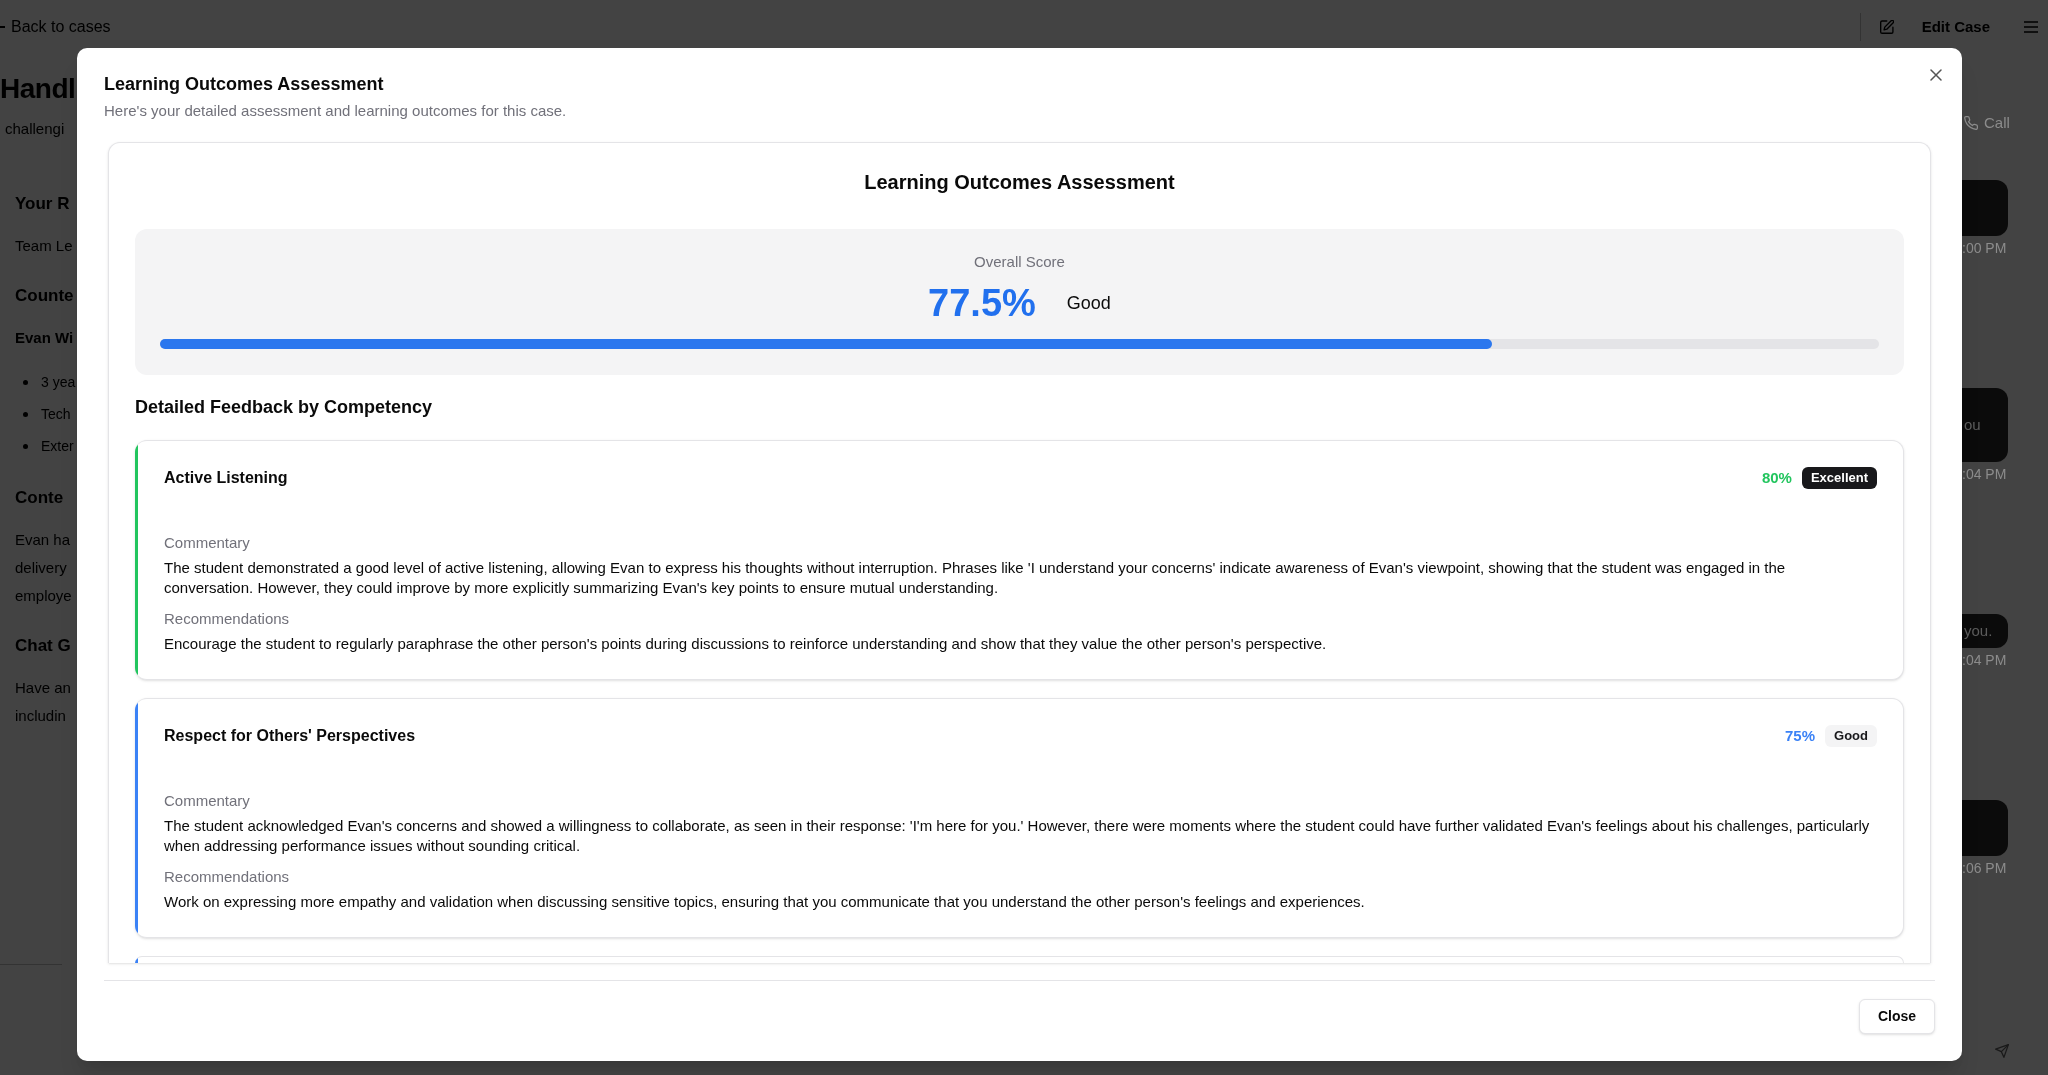 This screenshot has height=1075, width=2048. Describe the element at coordinates (2, 27) in the screenshot. I see `dash-icon` at that location.